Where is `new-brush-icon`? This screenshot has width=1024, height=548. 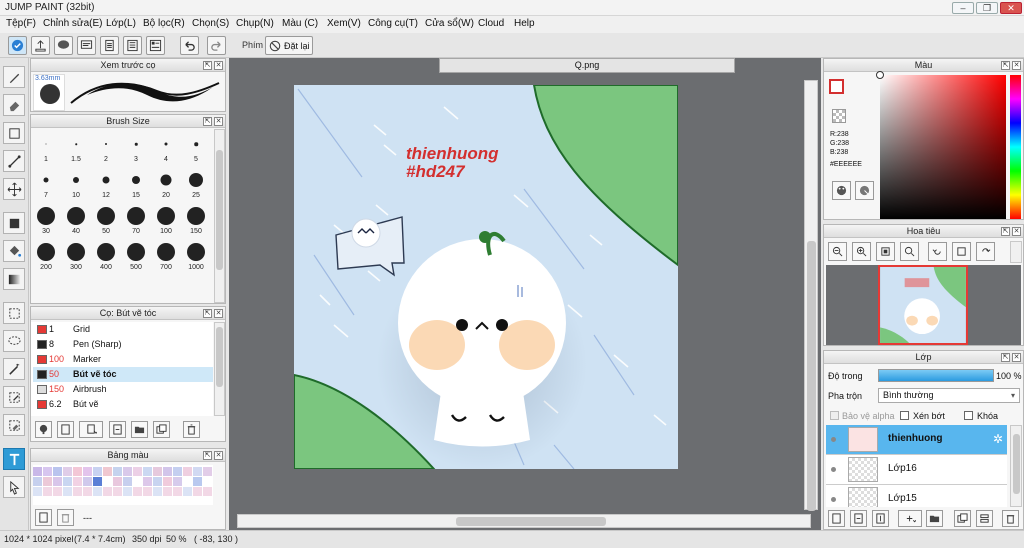
new-brush-icon is located at coordinates (65, 429).